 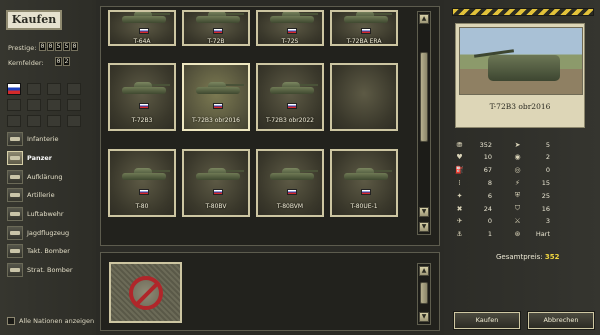 I want to click on unit-card: T-80, so click(x=142, y=182).